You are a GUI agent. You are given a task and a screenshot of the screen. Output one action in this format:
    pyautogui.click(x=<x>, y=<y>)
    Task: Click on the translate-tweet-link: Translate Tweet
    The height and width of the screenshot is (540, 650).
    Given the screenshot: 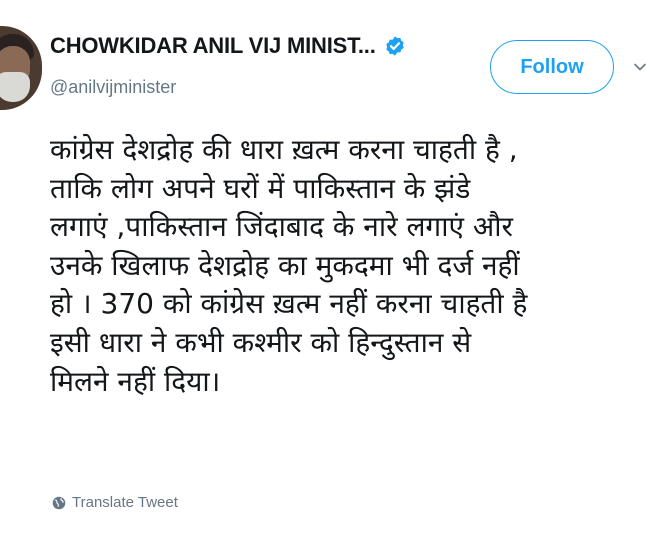 What is the action you would take?
    pyautogui.click(x=115, y=502)
    